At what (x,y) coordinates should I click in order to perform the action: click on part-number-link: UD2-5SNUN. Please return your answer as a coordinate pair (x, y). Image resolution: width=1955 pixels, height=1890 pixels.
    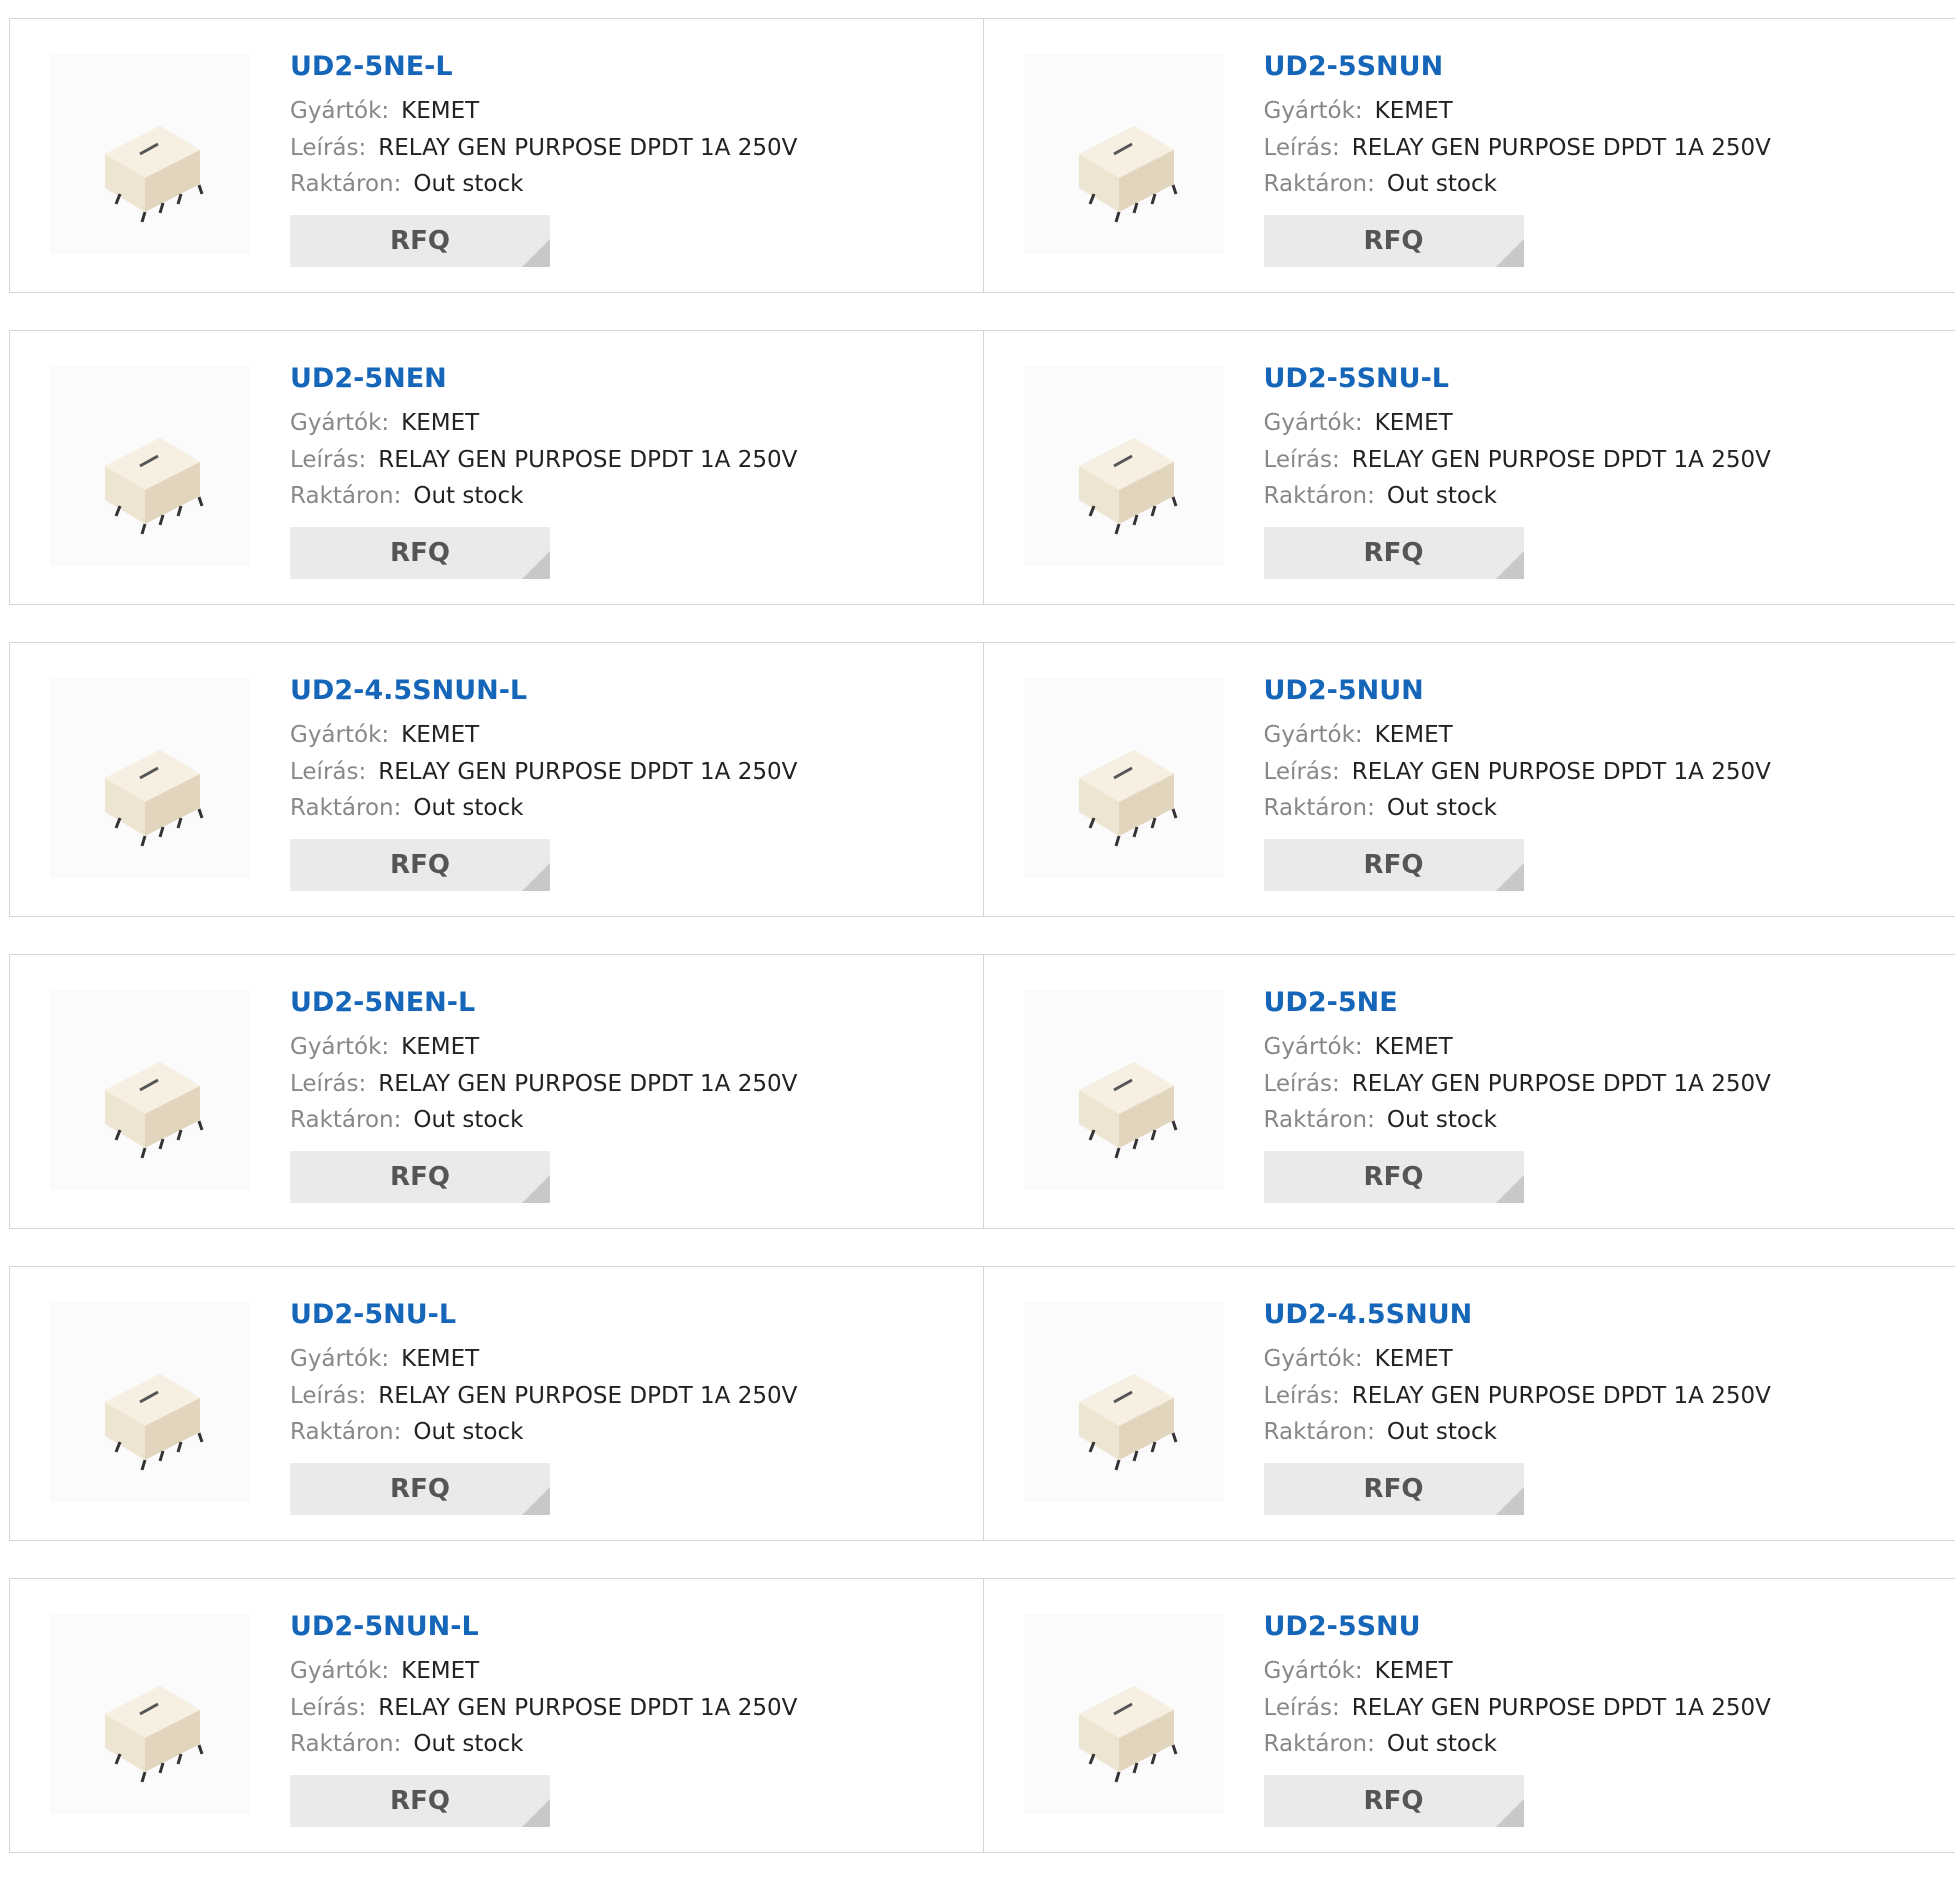
    Looking at the image, I should click on (1517, 67).